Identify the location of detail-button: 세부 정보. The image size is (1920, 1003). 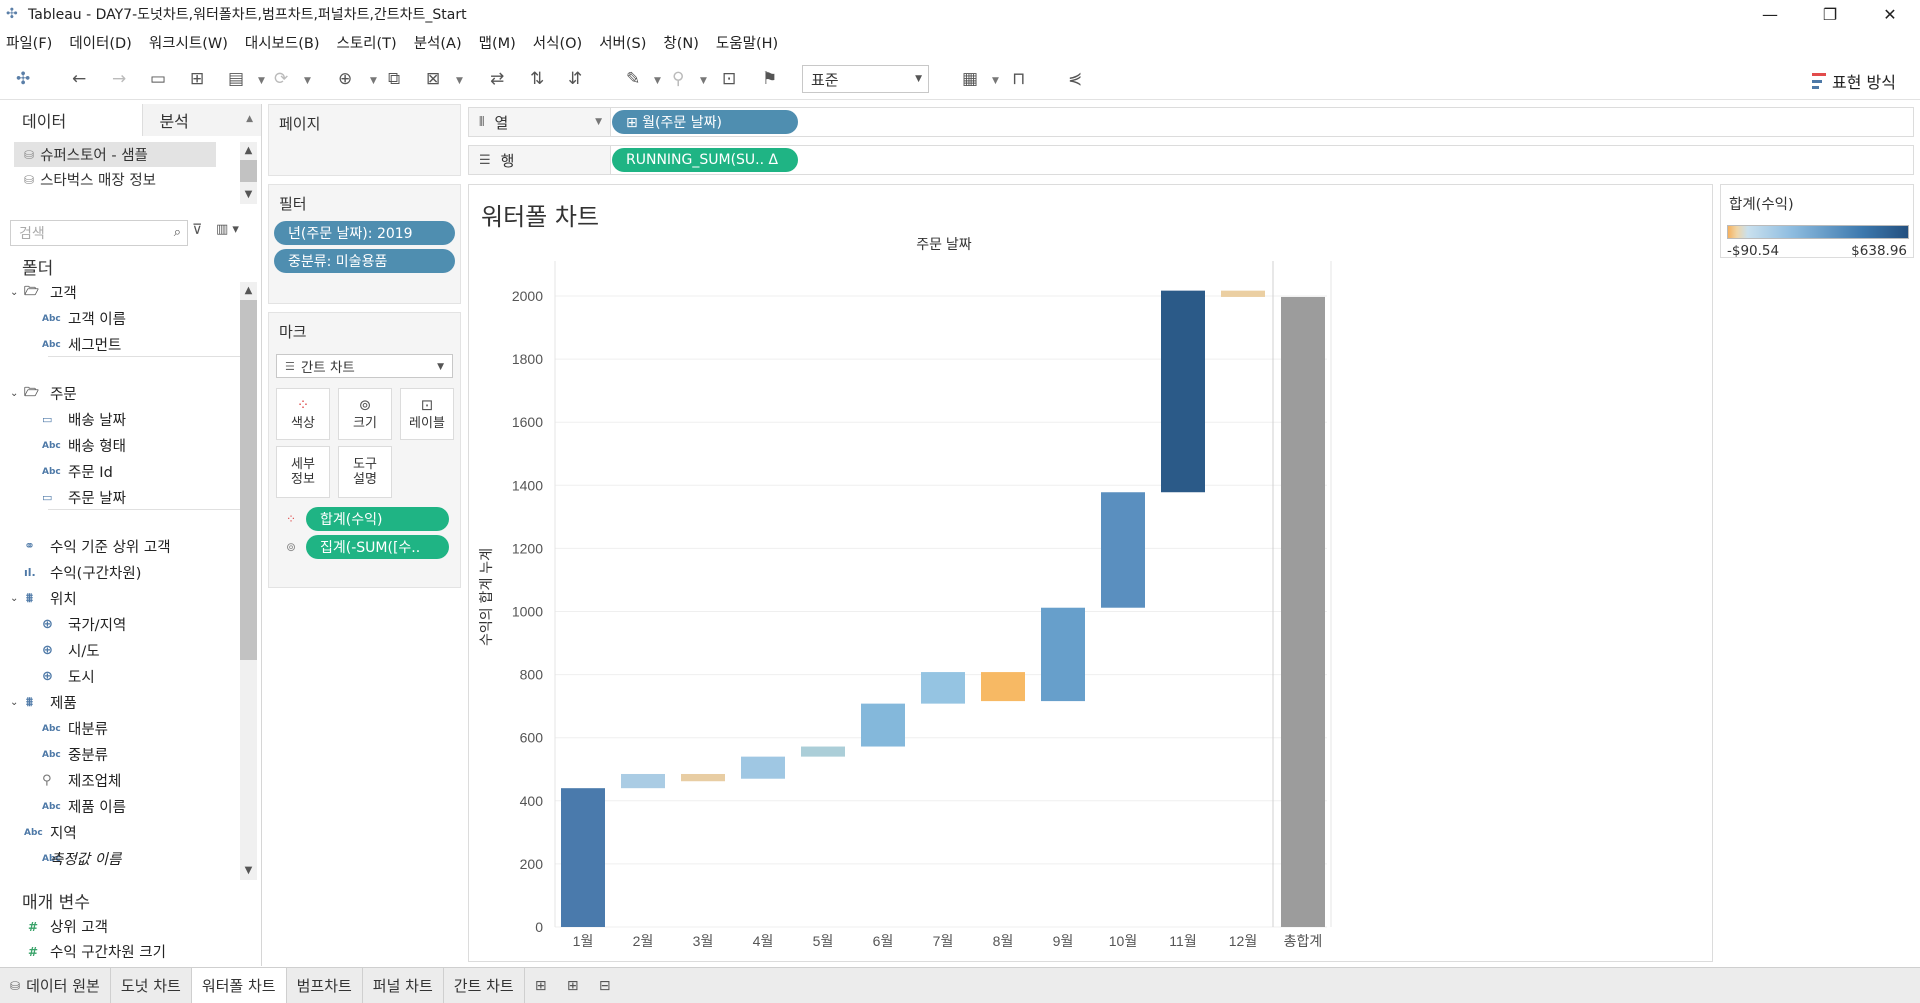
(303, 472).